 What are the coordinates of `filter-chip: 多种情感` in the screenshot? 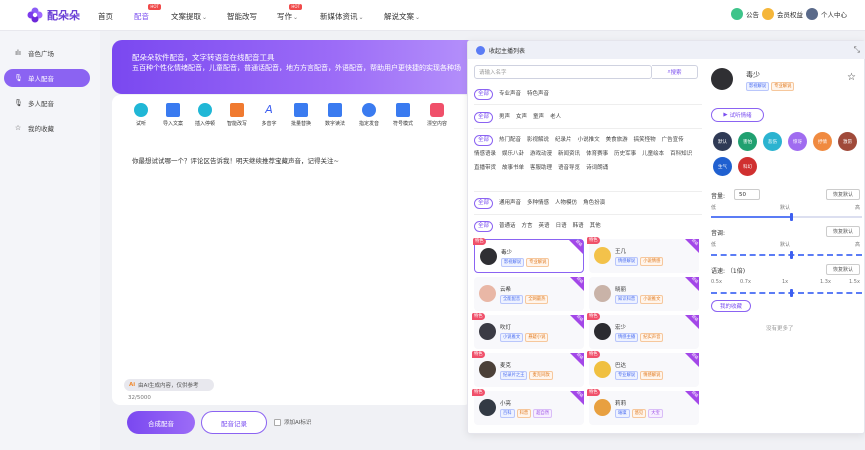 It's located at (538, 203).